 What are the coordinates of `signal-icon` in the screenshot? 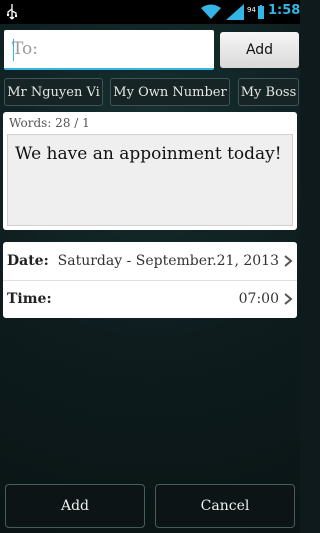 It's located at (235, 12).